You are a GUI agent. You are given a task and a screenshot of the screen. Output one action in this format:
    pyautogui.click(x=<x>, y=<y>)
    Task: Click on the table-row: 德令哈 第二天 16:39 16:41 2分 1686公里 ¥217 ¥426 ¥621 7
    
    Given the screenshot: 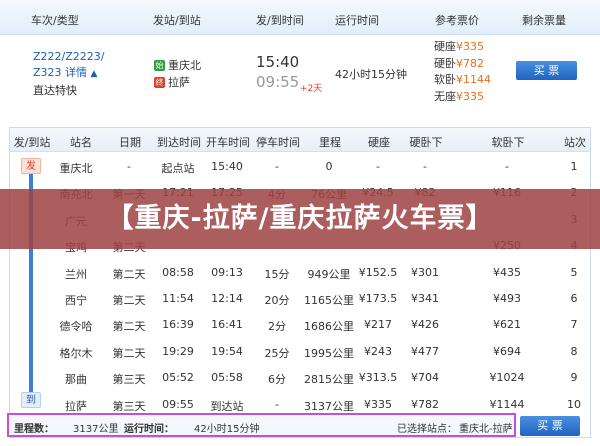 What is the action you would take?
    pyautogui.click(x=300, y=324)
    